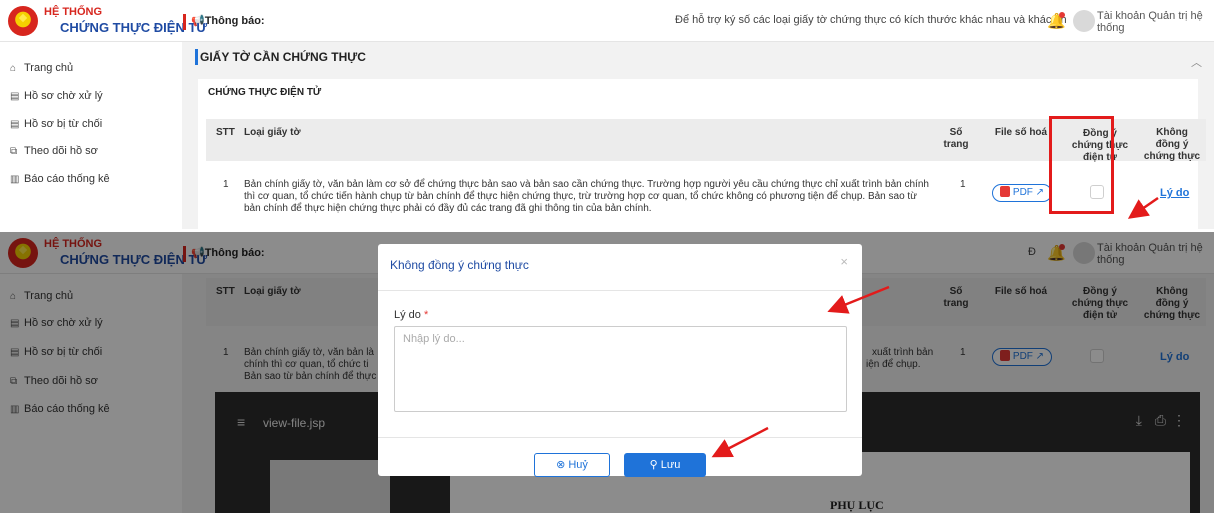 This screenshot has height=513, width=1214. I want to click on reason-link: Lý do, so click(1174, 193).